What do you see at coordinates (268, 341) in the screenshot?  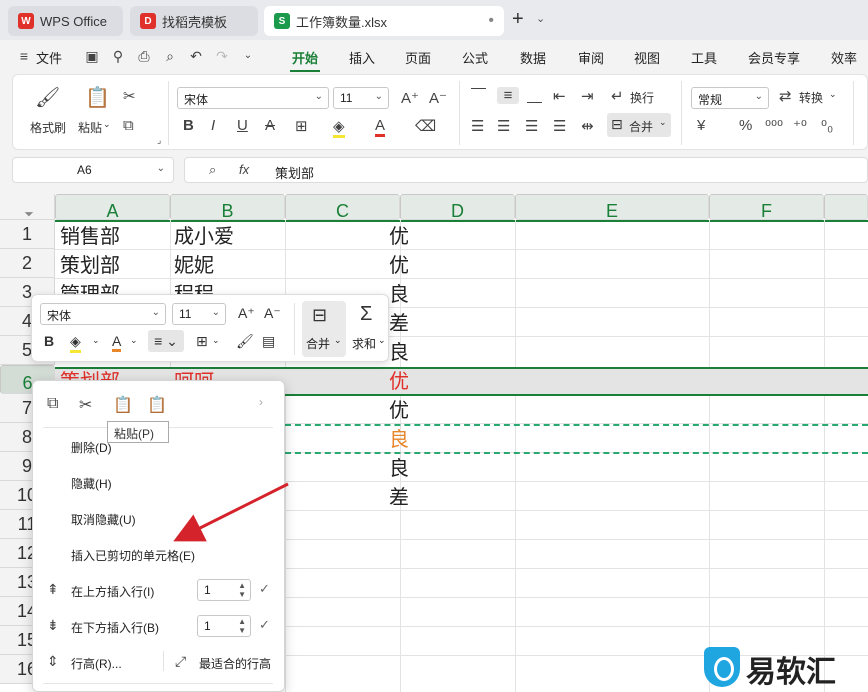 I see `mini-autofit-icon: ▤` at bounding box center [268, 341].